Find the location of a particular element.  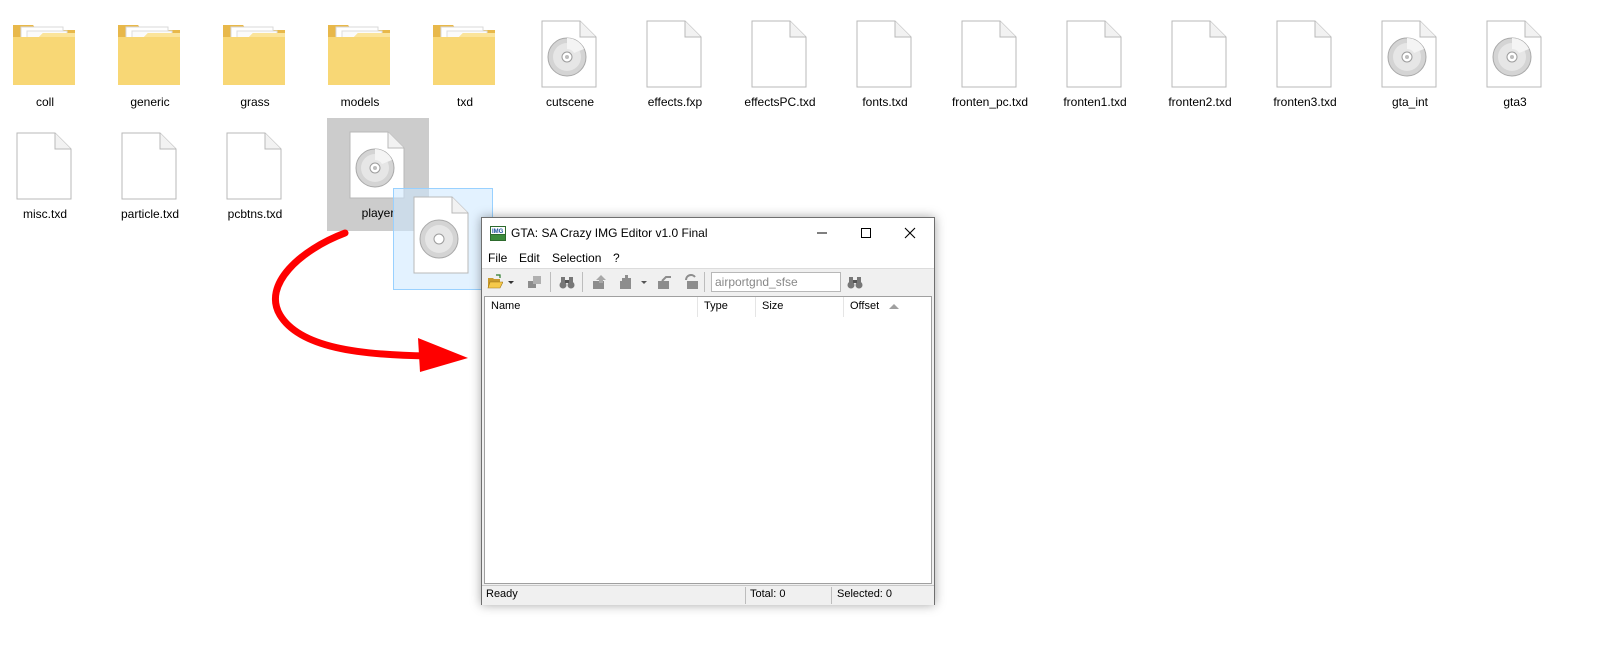

status-ready: Ready is located at coordinates (502, 594).